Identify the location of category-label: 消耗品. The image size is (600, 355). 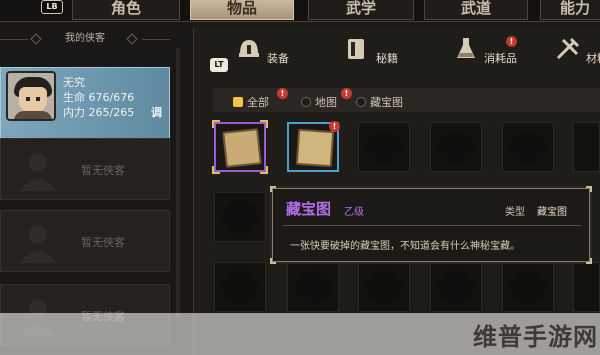
(500, 58).